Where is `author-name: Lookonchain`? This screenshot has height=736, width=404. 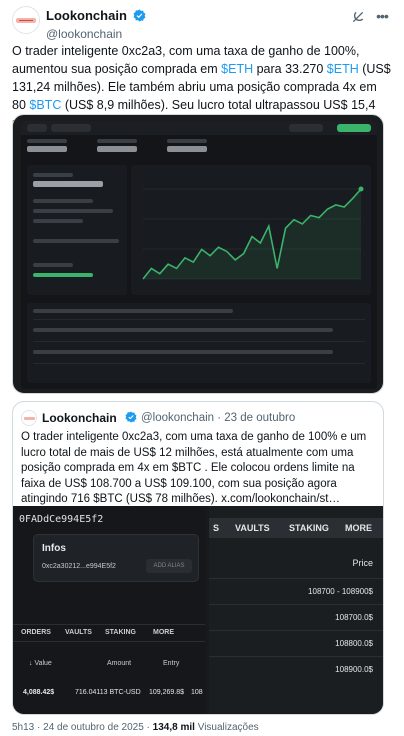 author-name: Lookonchain is located at coordinates (86, 15).